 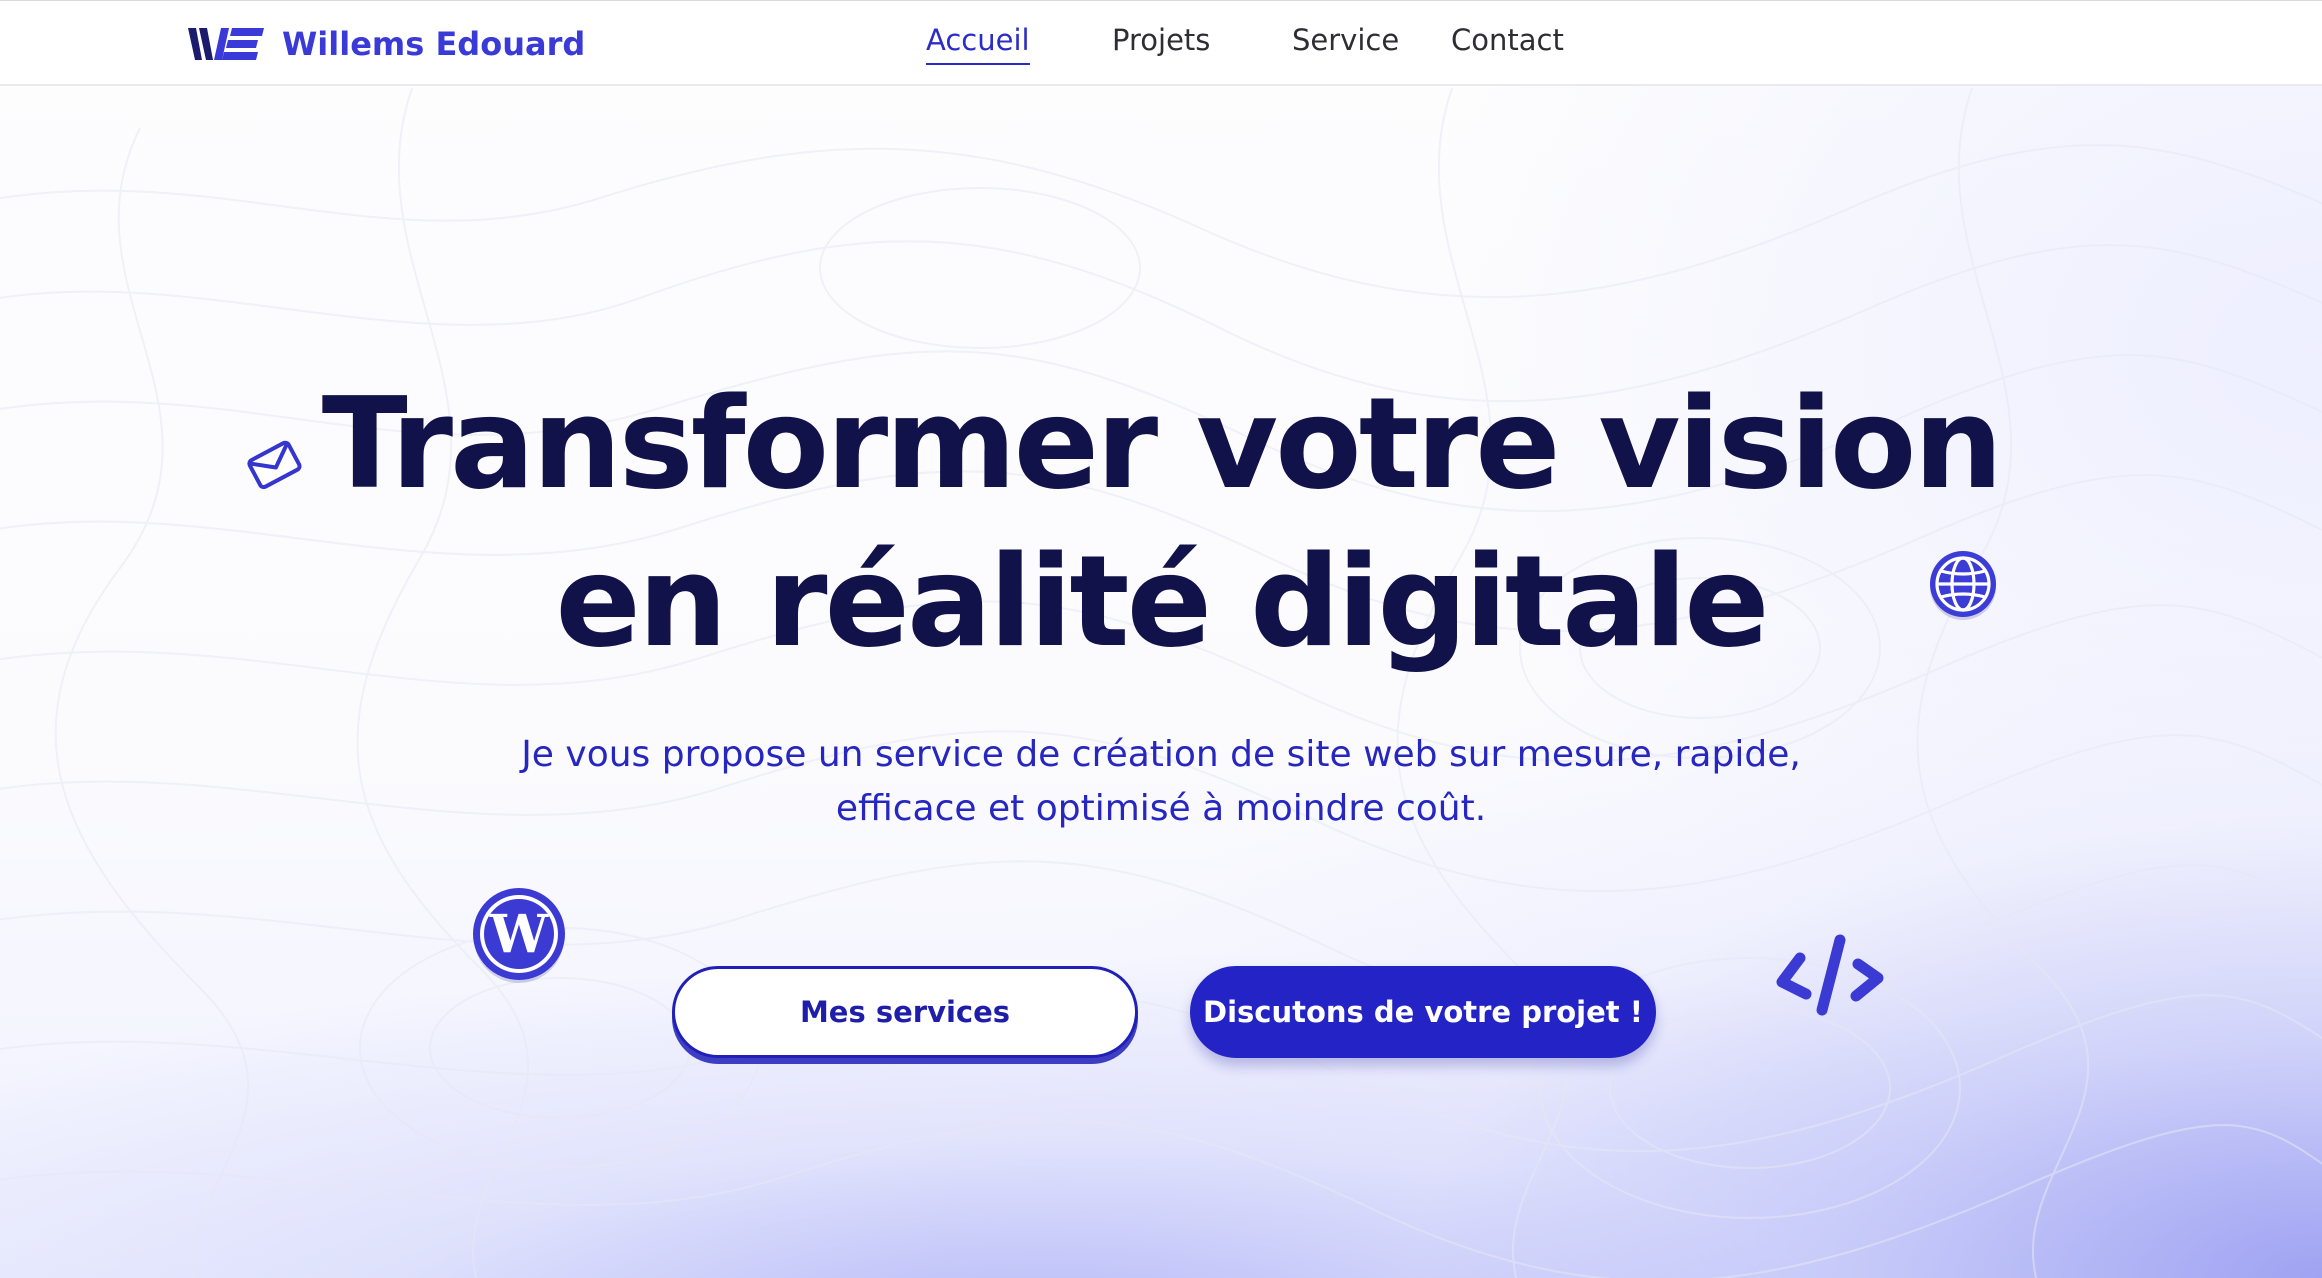 I want to click on hero-title-line2: en réalité digitale, so click(x=1162, y=601).